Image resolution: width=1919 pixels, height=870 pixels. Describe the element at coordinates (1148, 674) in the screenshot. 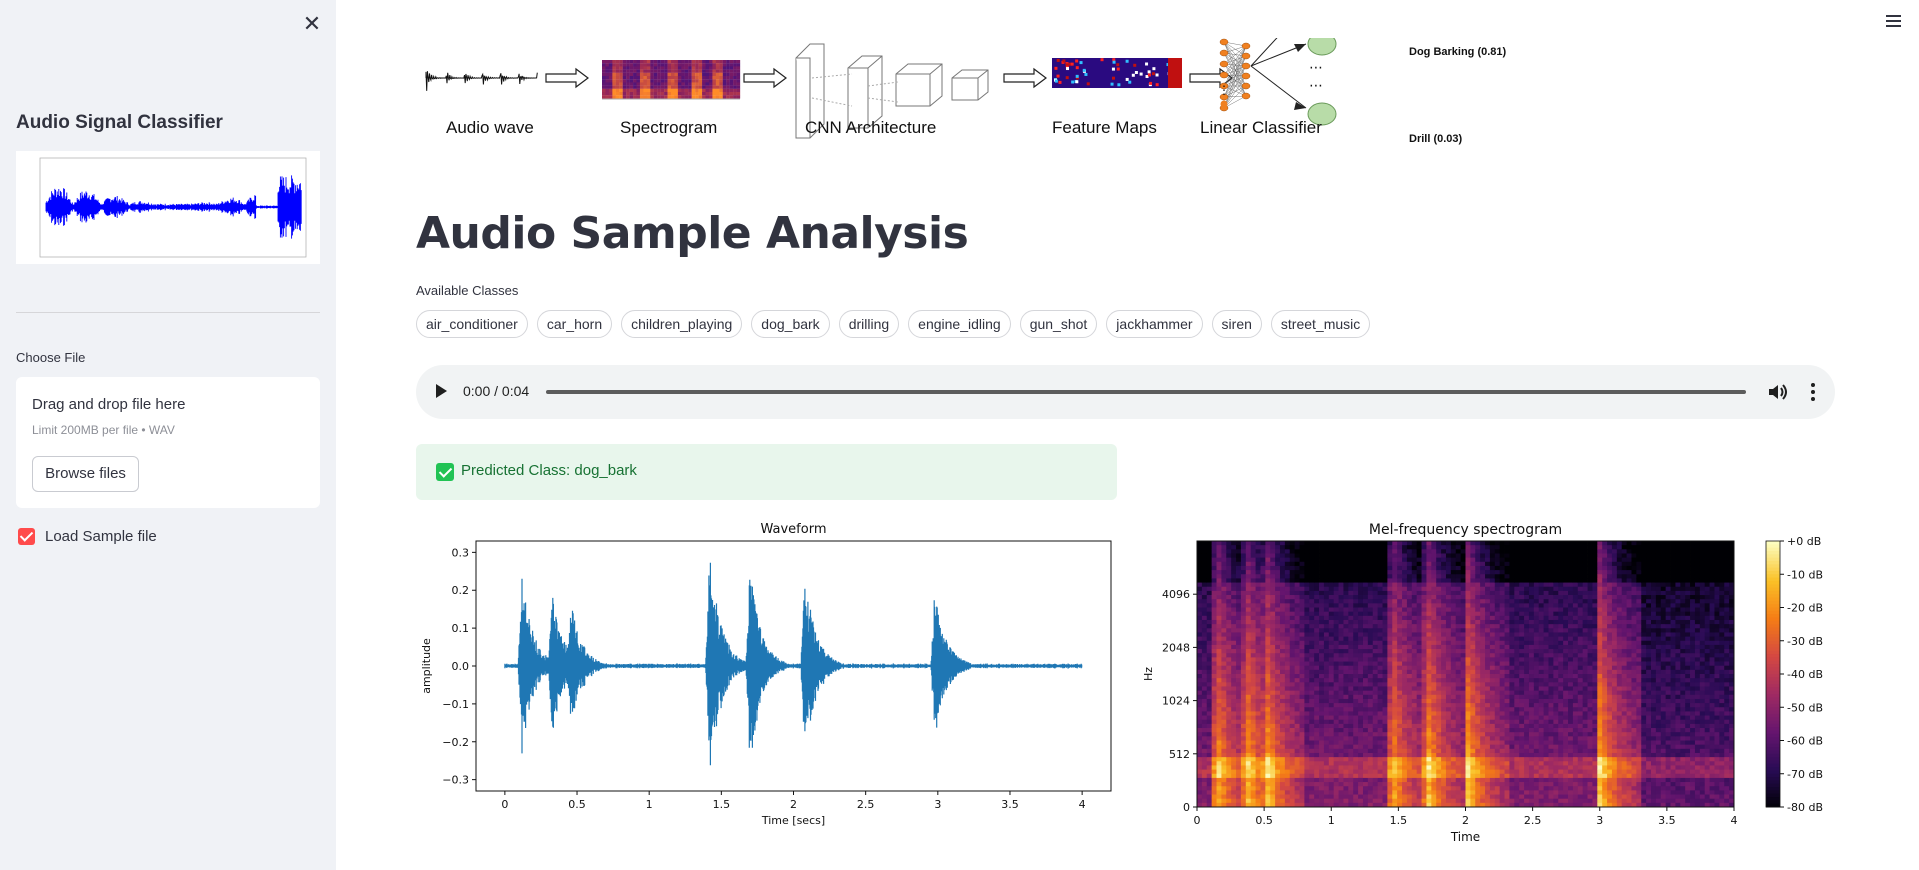

I see `spectrogram-ylabel: Hz` at that location.